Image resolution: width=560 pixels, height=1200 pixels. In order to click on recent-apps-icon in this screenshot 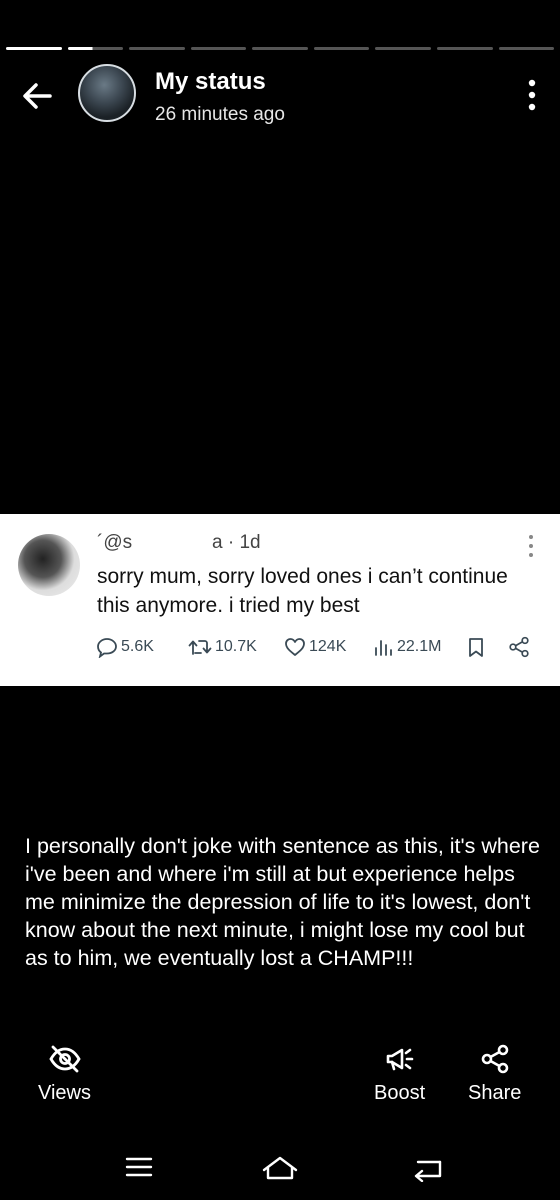, I will do `click(139, 1167)`.